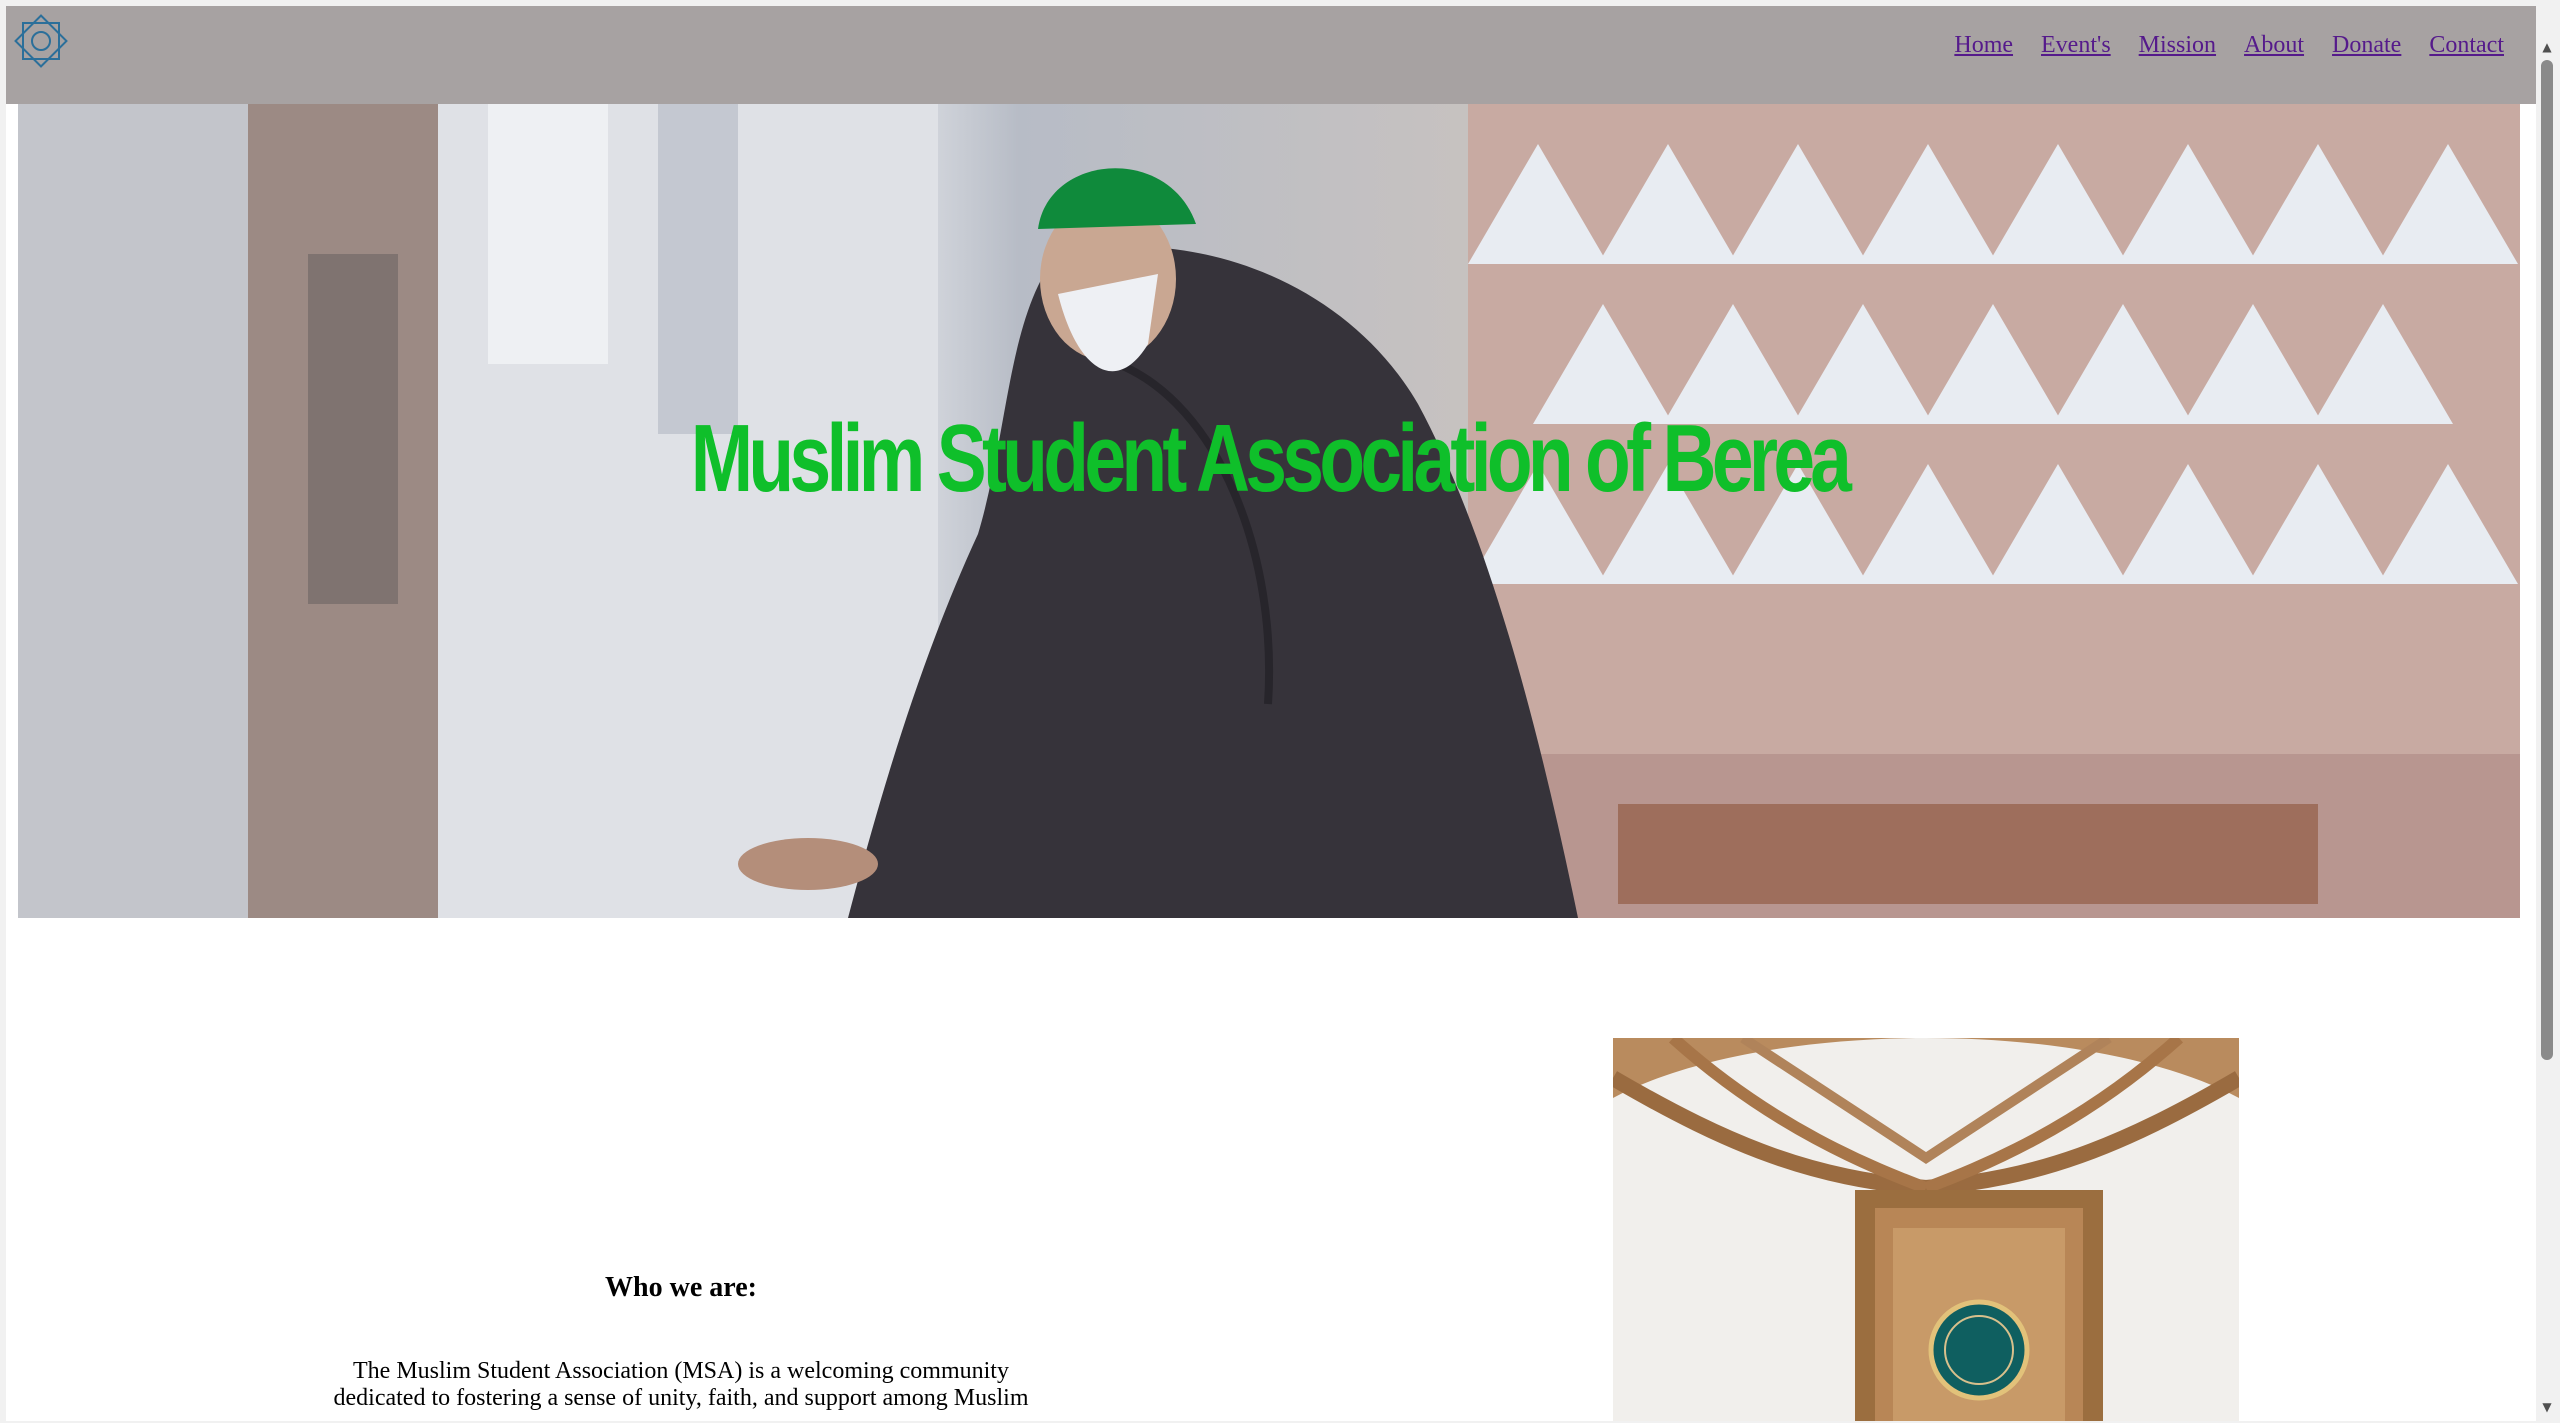 This screenshot has height=1423, width=2560. I want to click on vertical-scrollbar: ▲ ▼, so click(2547, 713).